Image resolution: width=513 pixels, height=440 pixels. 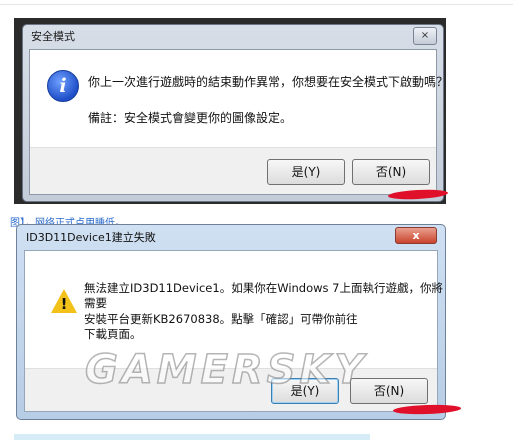 What do you see at coordinates (306, 172) in the screenshot?
I see `yes-button: 是(Y)` at bounding box center [306, 172].